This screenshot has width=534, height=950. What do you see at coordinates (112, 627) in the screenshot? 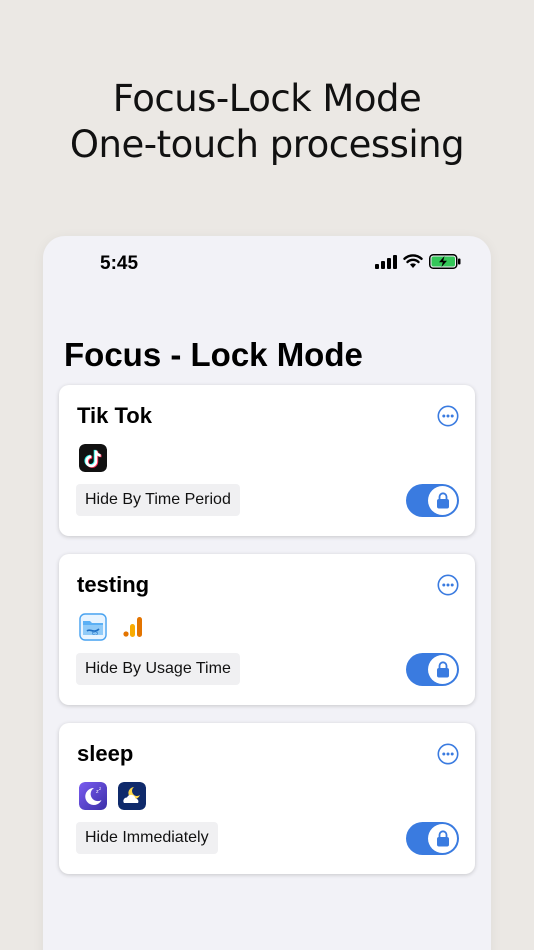
I see `app-icon-list: ES` at bounding box center [112, 627].